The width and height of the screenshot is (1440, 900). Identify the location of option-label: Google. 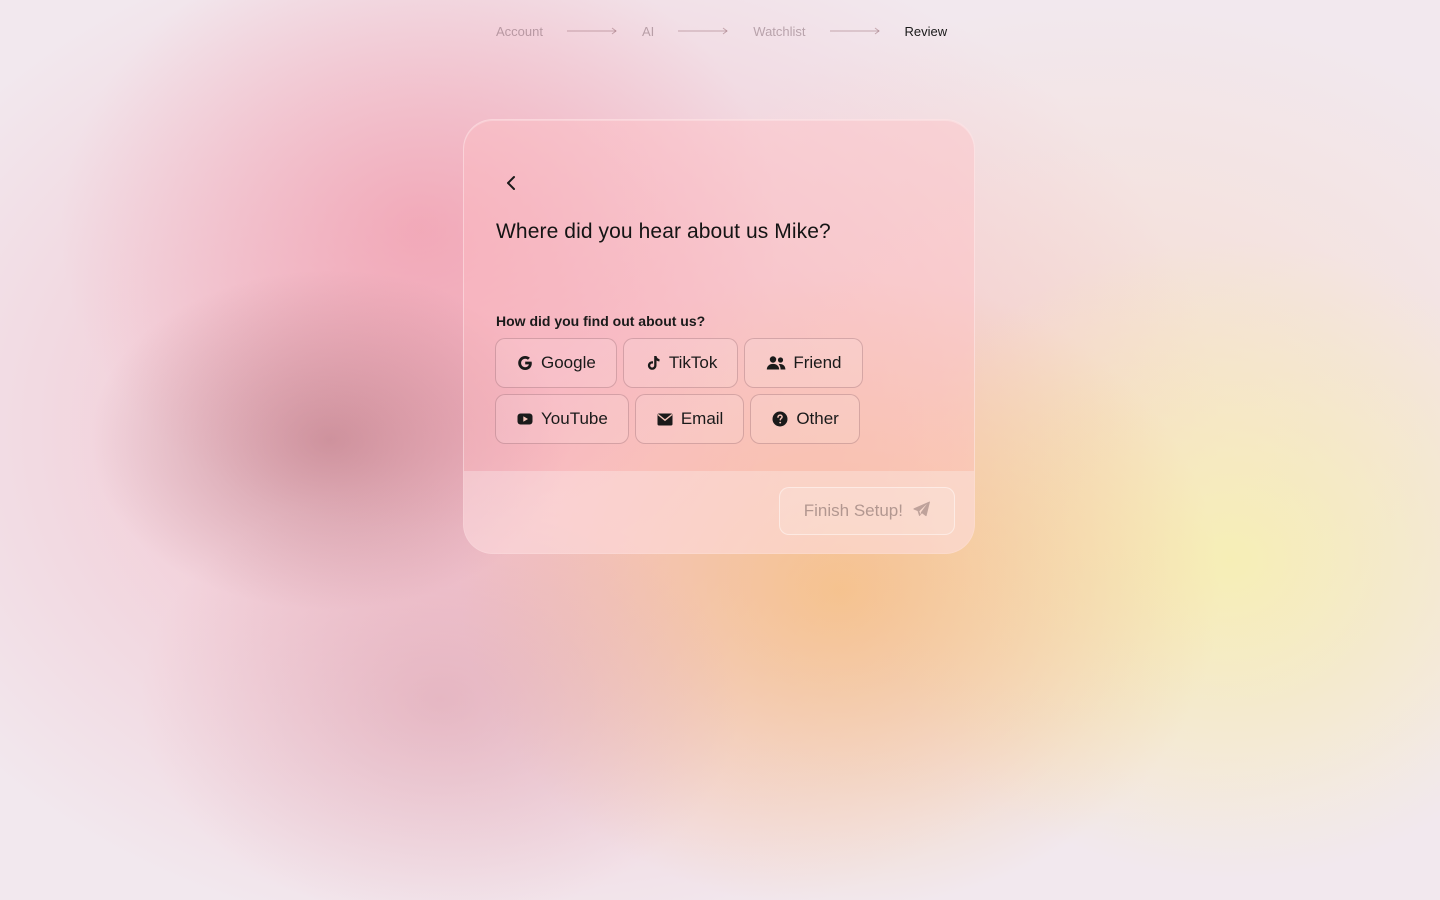
(568, 362).